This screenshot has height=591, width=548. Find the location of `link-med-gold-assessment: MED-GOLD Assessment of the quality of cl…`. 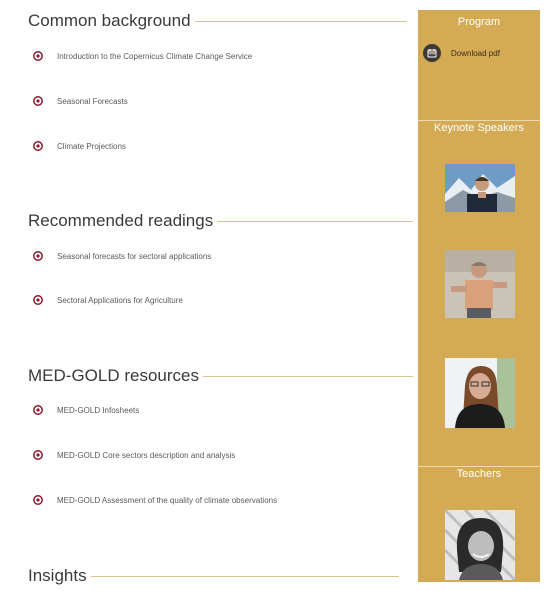

link-med-gold-assessment: MED-GOLD Assessment of the quality of cl… is located at coordinates (167, 500).